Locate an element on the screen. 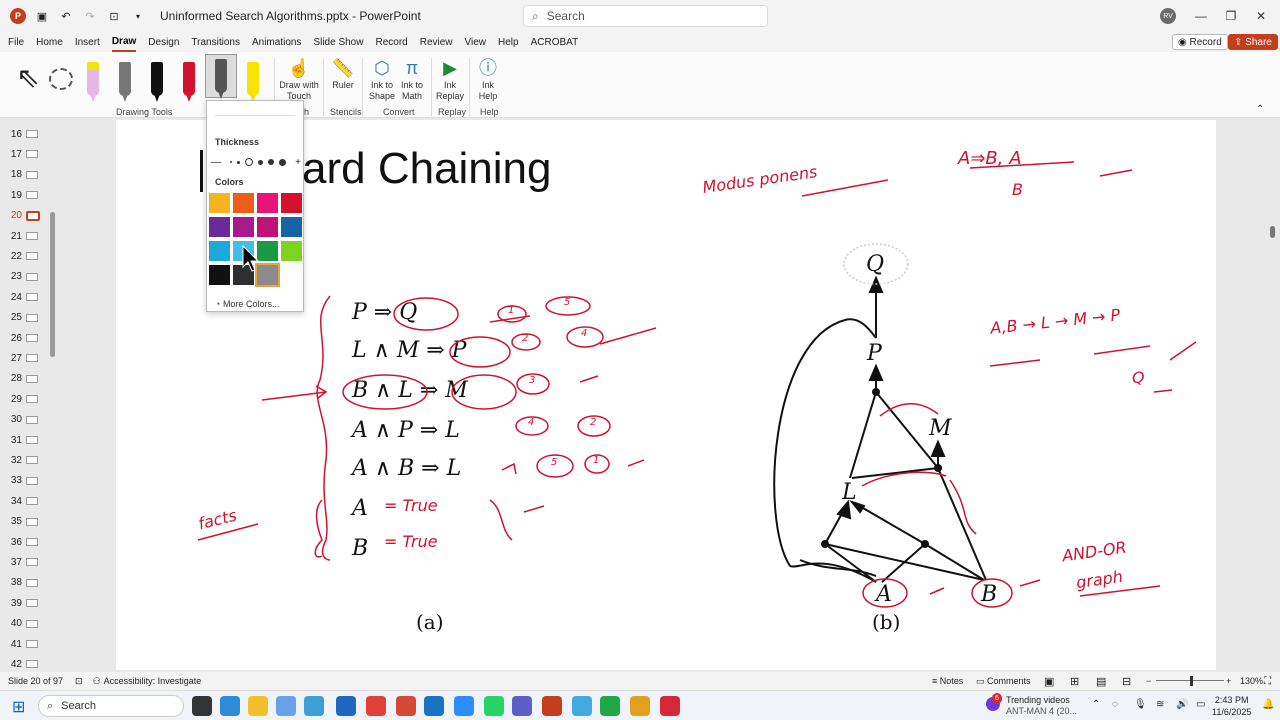 The height and width of the screenshot is (720, 1280). node-b: B is located at coordinates (989, 594).